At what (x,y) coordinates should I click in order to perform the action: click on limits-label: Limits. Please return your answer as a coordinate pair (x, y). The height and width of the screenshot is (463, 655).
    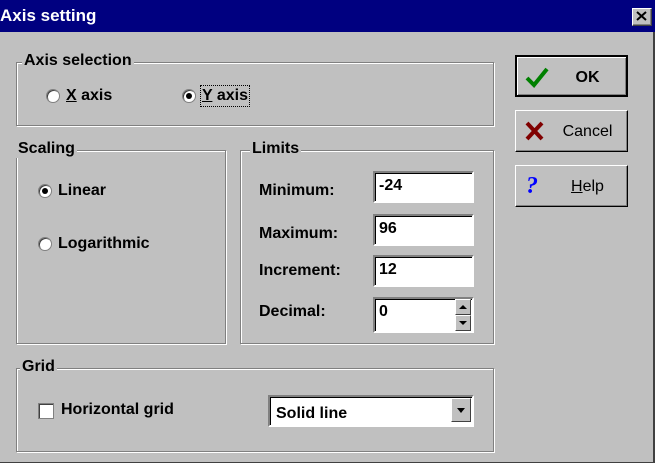
    Looking at the image, I should click on (276, 149).